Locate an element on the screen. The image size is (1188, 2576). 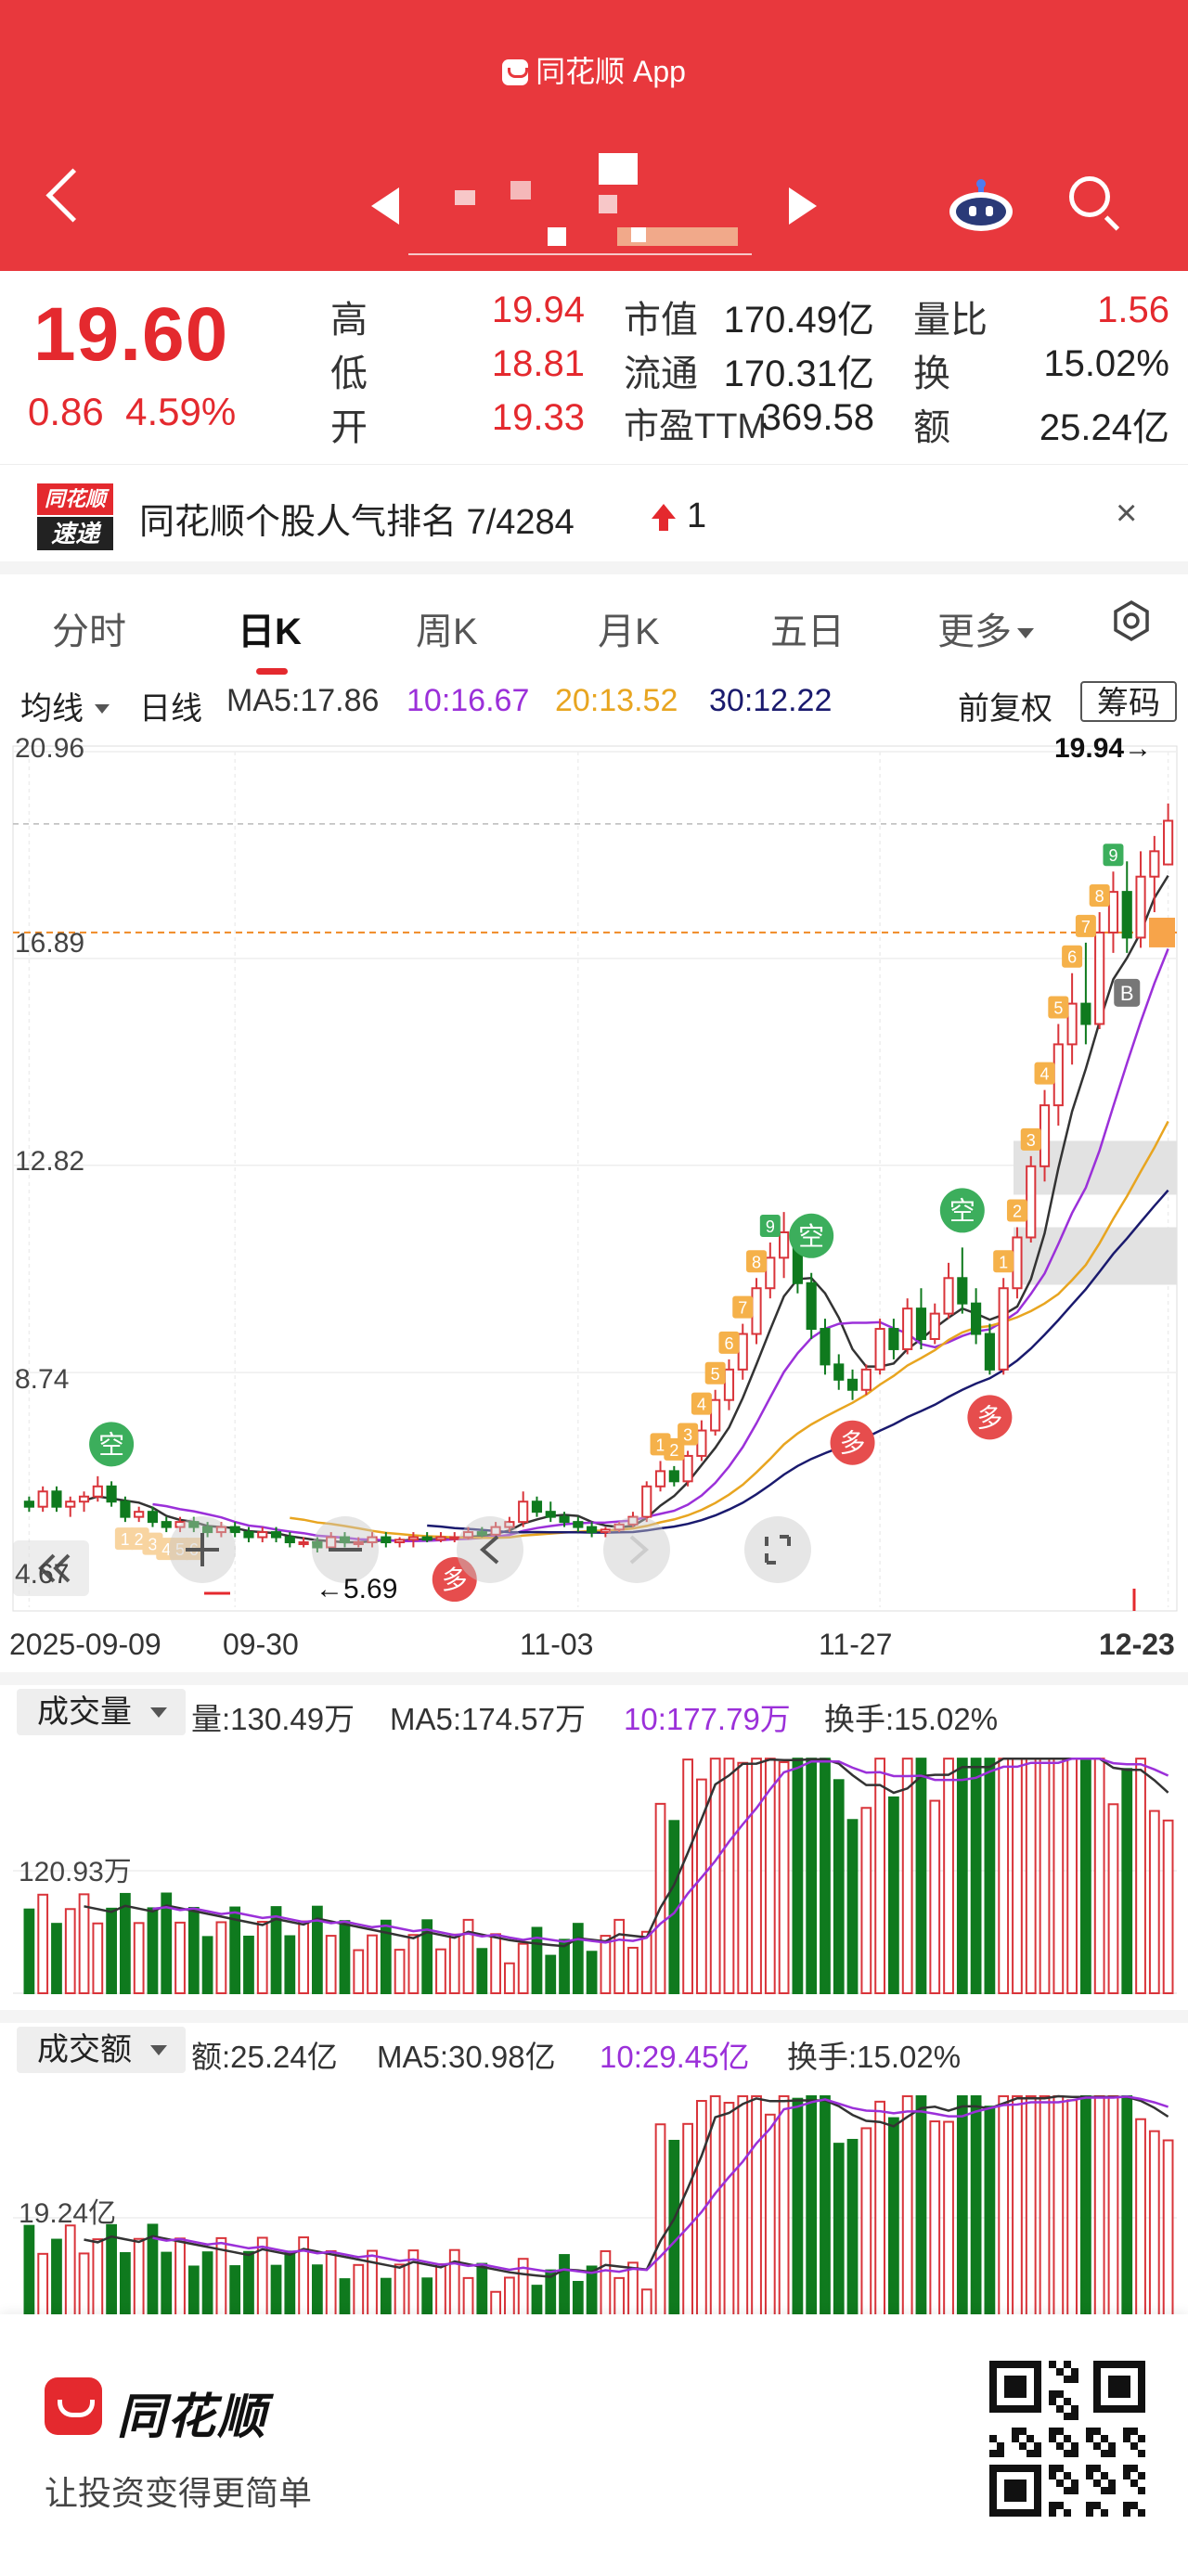
high-marker: 19.94→ is located at coordinates (1103, 749).